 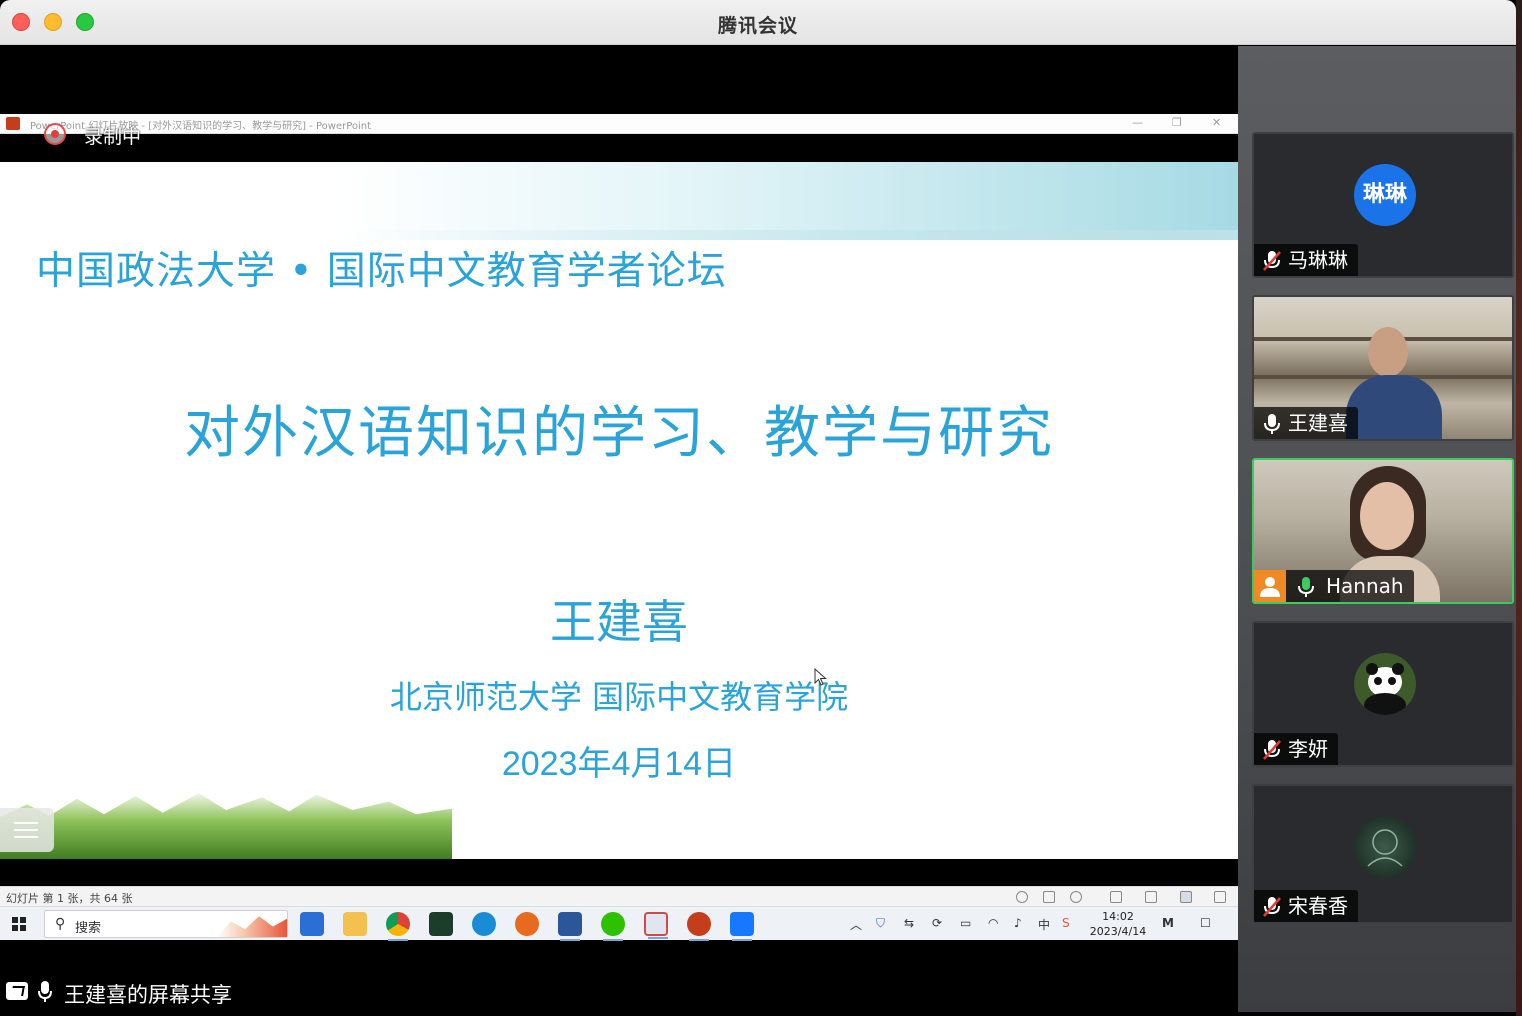 What do you see at coordinates (13, 123) in the screenshot?
I see `powerpoint-icon` at bounding box center [13, 123].